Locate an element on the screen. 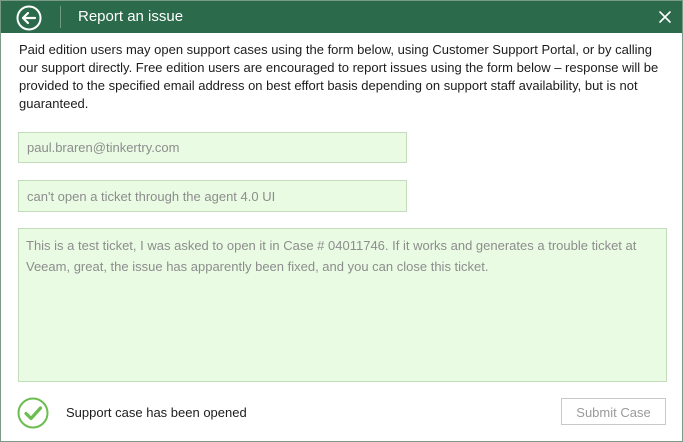  submit-case-button: Submit Case is located at coordinates (613, 411).